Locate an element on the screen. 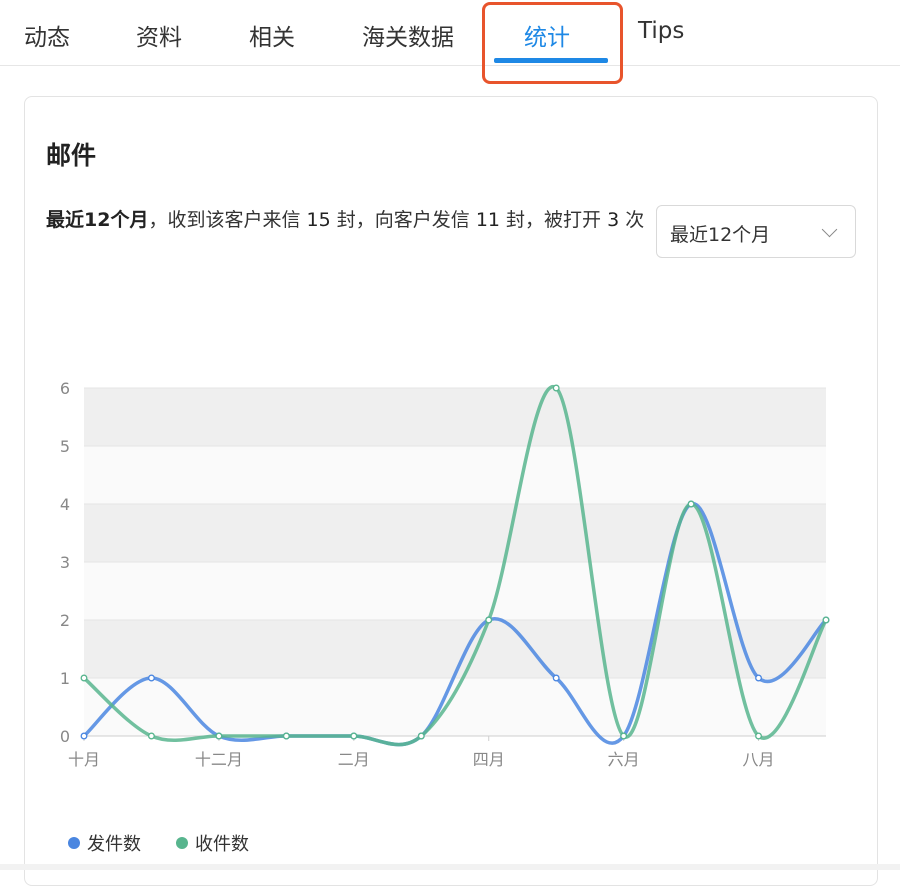 The image size is (900, 886). x-tick-label: 六月 is located at coordinates (624, 759).